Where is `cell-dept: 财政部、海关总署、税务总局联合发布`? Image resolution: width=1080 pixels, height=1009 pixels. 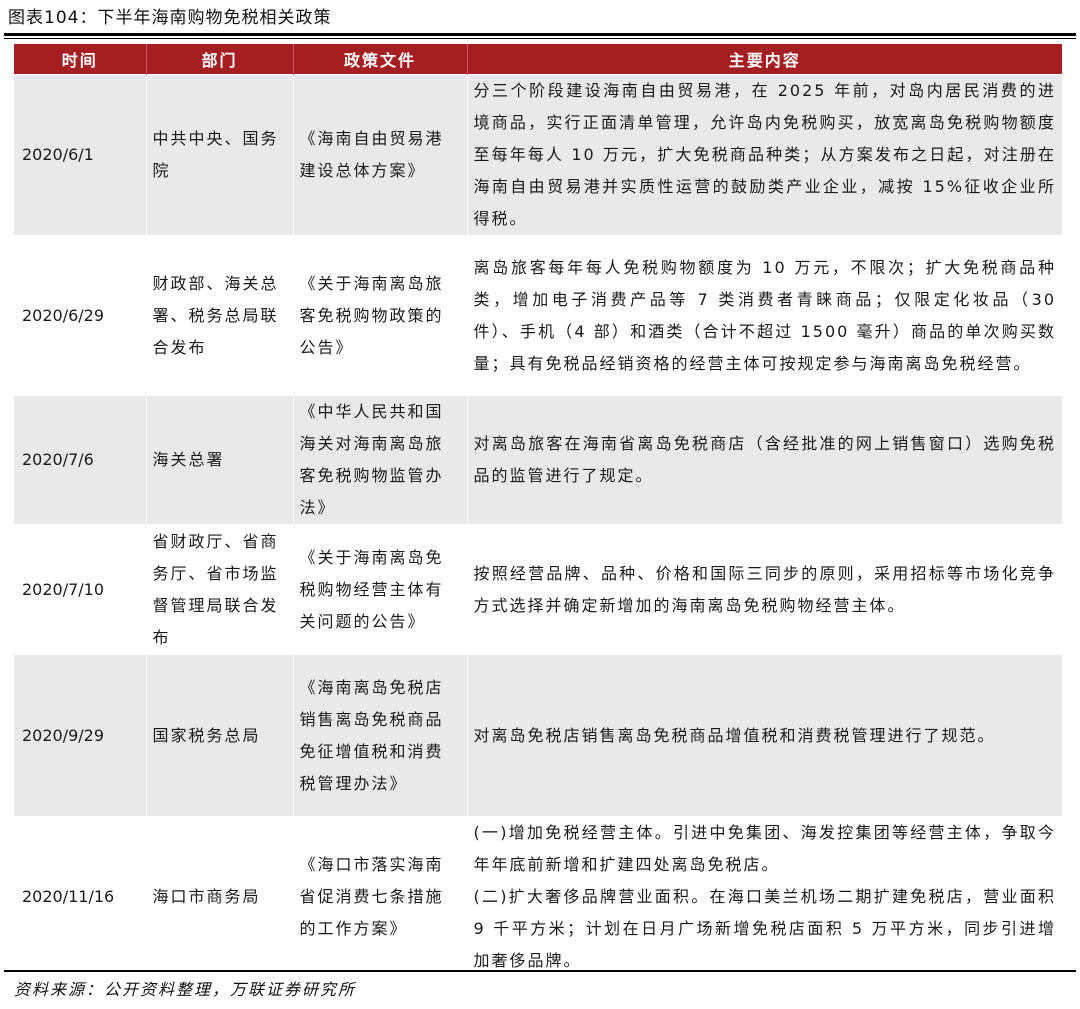
cell-dept: 财政部、海关总署、税务总局联合发布 is located at coordinates (219, 315).